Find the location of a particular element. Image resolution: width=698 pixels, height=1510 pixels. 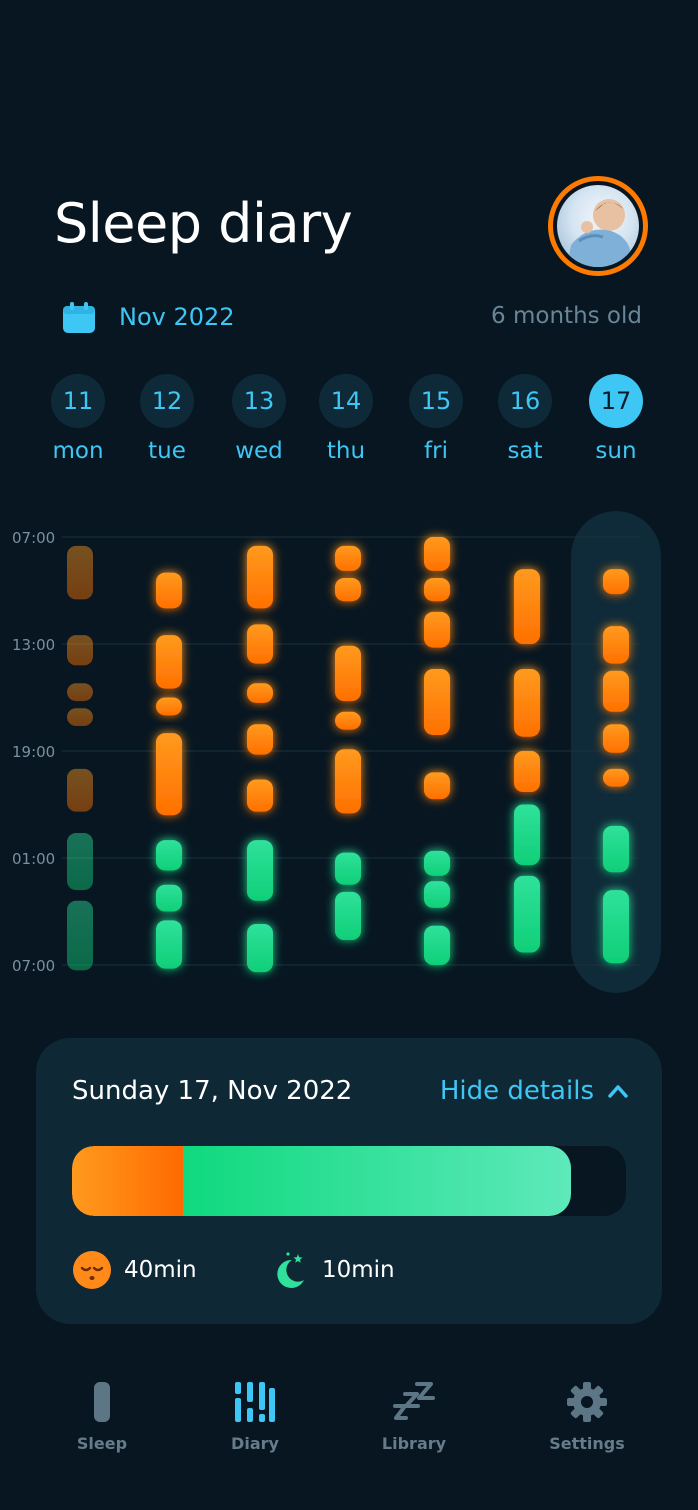

hide-details-button: Hide details is located at coordinates (534, 1091).